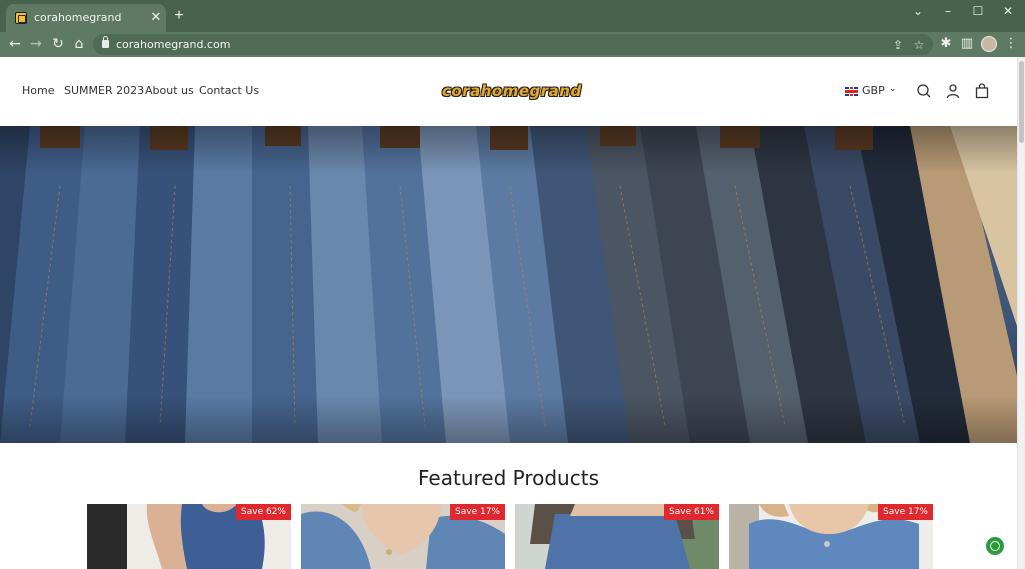 Image resolution: width=1025 pixels, height=569 pixels. What do you see at coordinates (978, 11) in the screenshot?
I see `maximize-button: ☐` at bounding box center [978, 11].